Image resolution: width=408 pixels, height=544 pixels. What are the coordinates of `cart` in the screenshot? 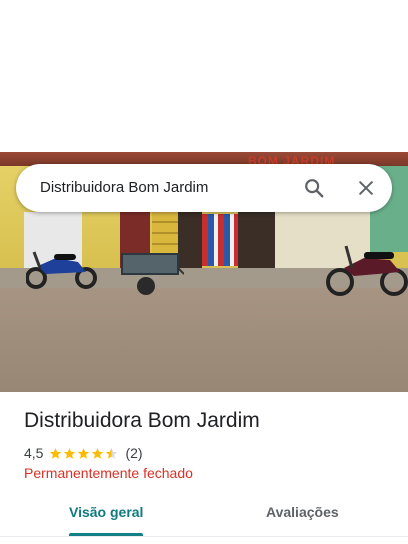 It's located at (152, 274).